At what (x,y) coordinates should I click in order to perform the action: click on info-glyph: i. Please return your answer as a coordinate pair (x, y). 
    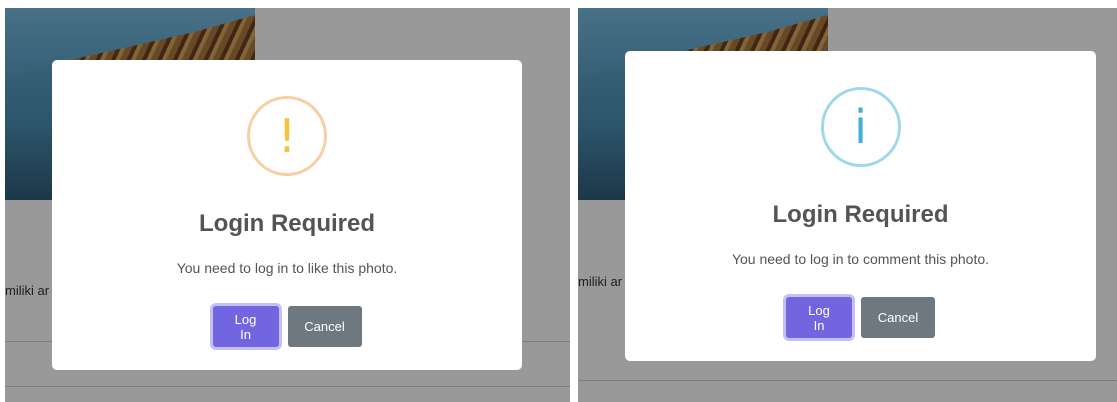
    Looking at the image, I should click on (860, 127).